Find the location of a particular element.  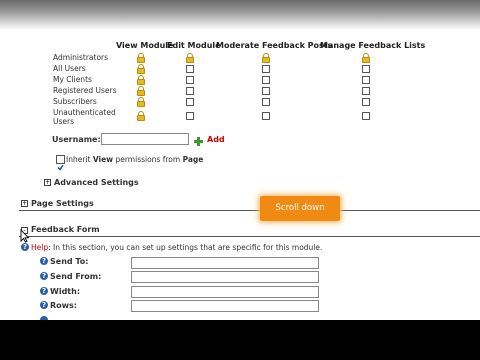

inherit-bold-view: View is located at coordinates (103, 159).